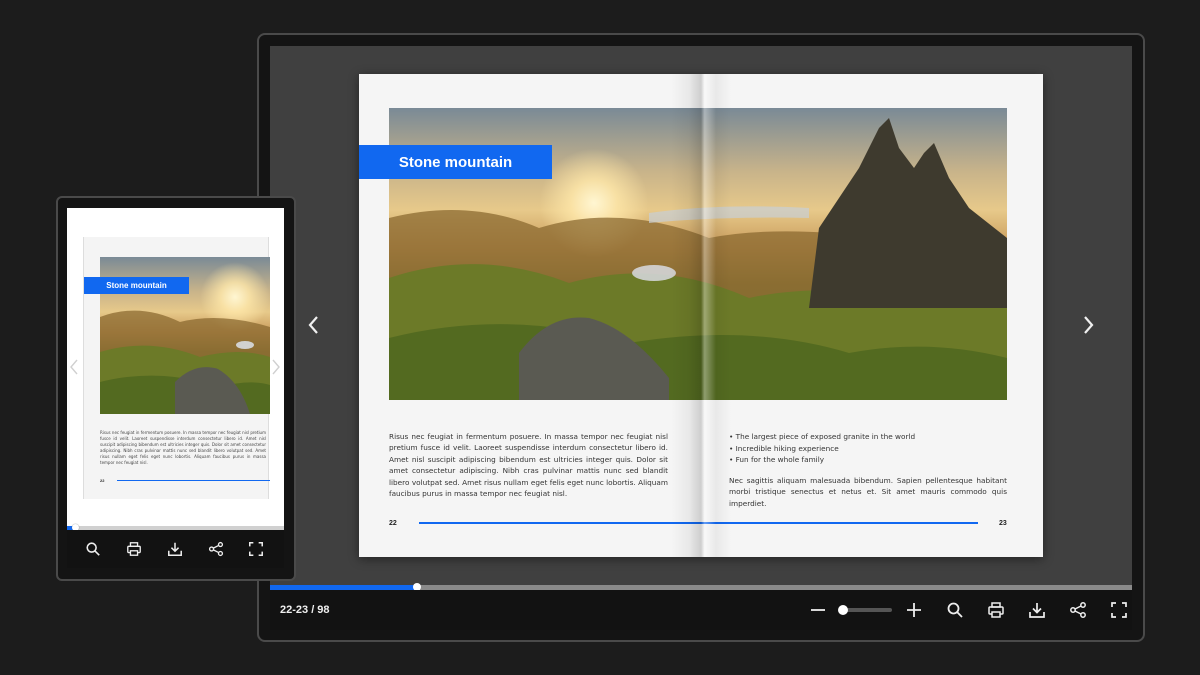 Image resolution: width=1200 pixels, height=675 pixels. I want to click on page-footer-line, so click(698, 523).